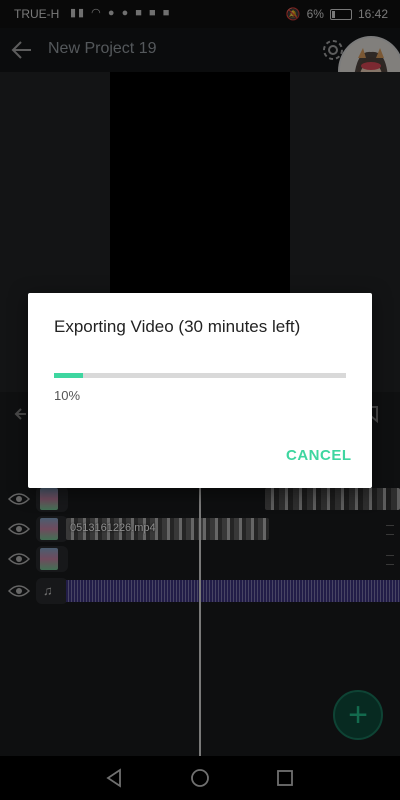 This screenshot has width=400, height=800. I want to click on dialog-title: Exporting Video (30 minutes left), so click(177, 326).